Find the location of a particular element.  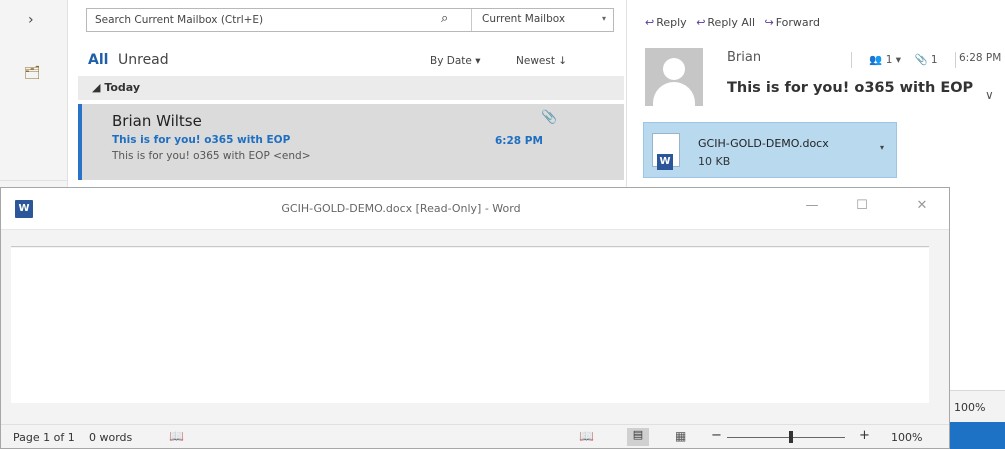

avatar-head is located at coordinates (674, 69).